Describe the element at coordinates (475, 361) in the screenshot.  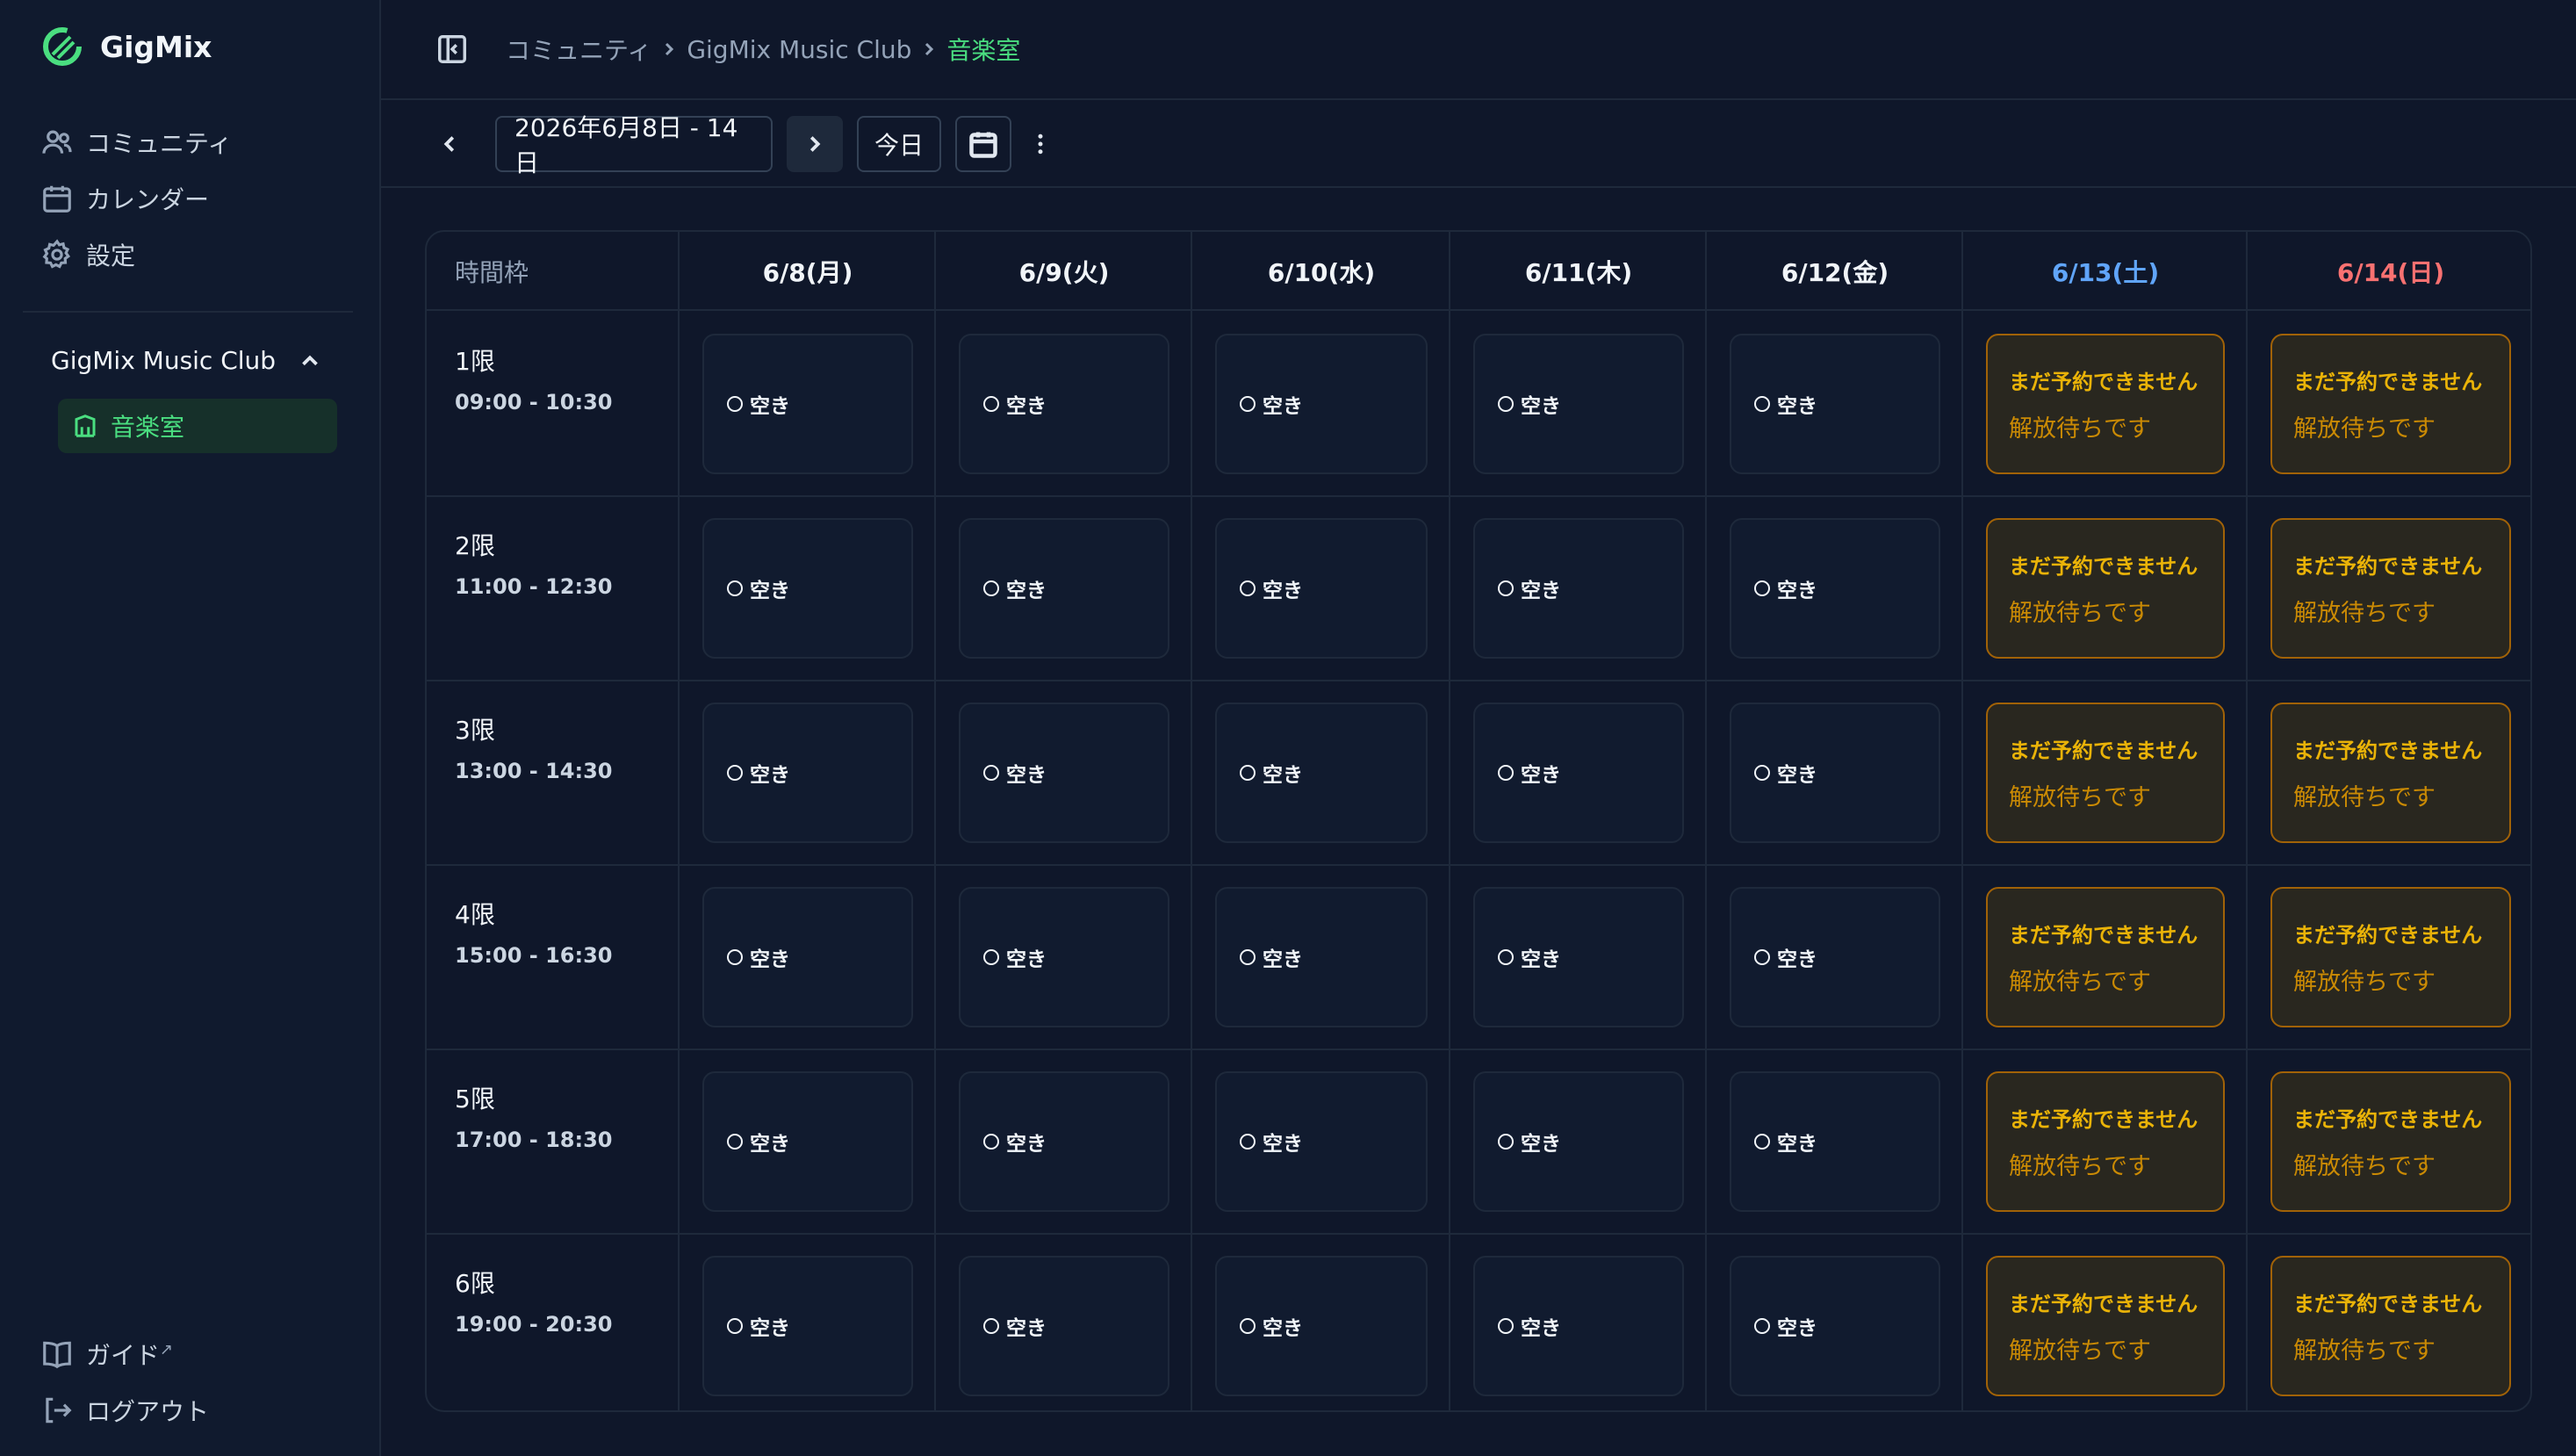
I see `period-name: 1限` at that location.